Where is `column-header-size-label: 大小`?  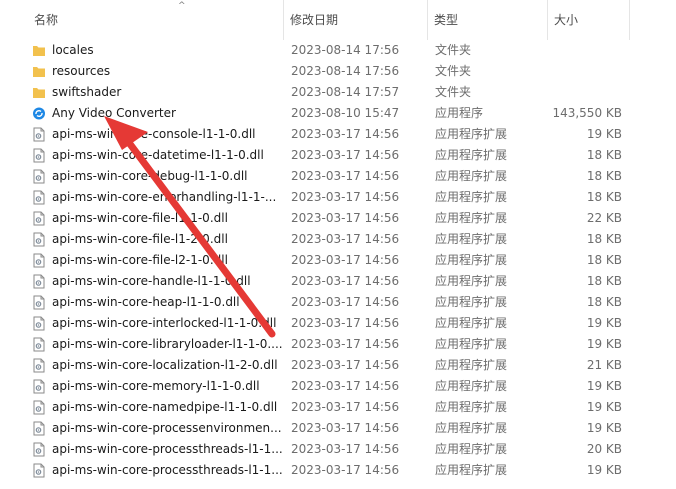 column-header-size-label: 大小 is located at coordinates (566, 20).